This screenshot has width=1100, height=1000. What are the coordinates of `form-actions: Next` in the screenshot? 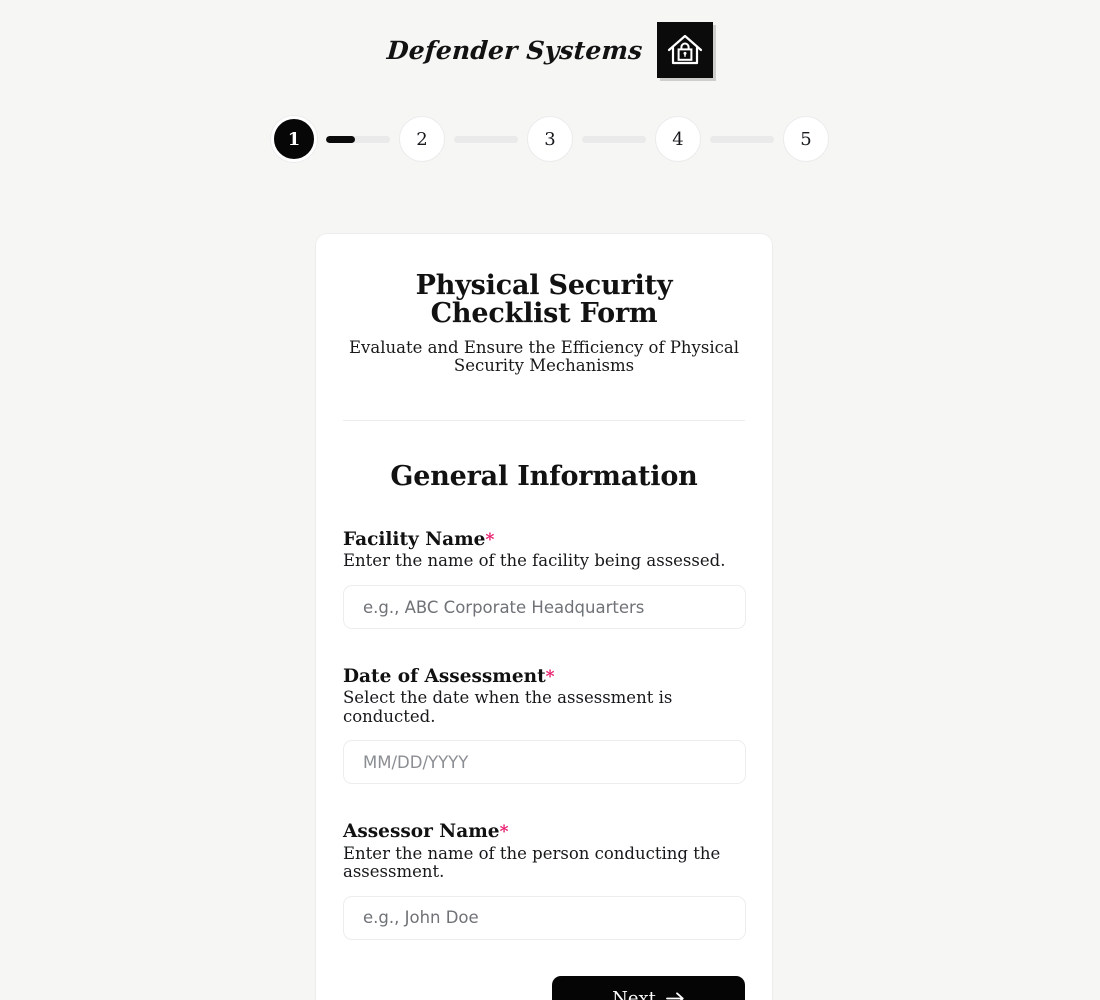 It's located at (544, 987).